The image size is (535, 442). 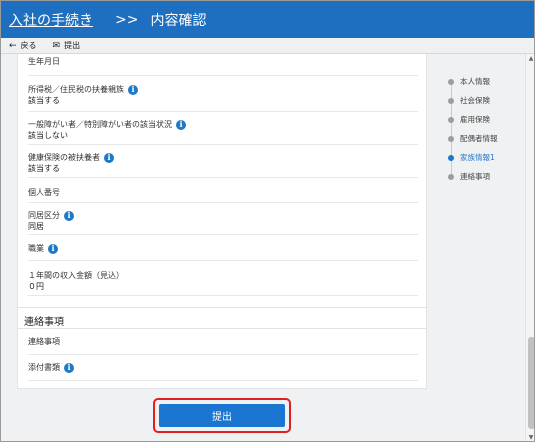 I want to click on nav-item-label: 本人情報, so click(x=475, y=81).